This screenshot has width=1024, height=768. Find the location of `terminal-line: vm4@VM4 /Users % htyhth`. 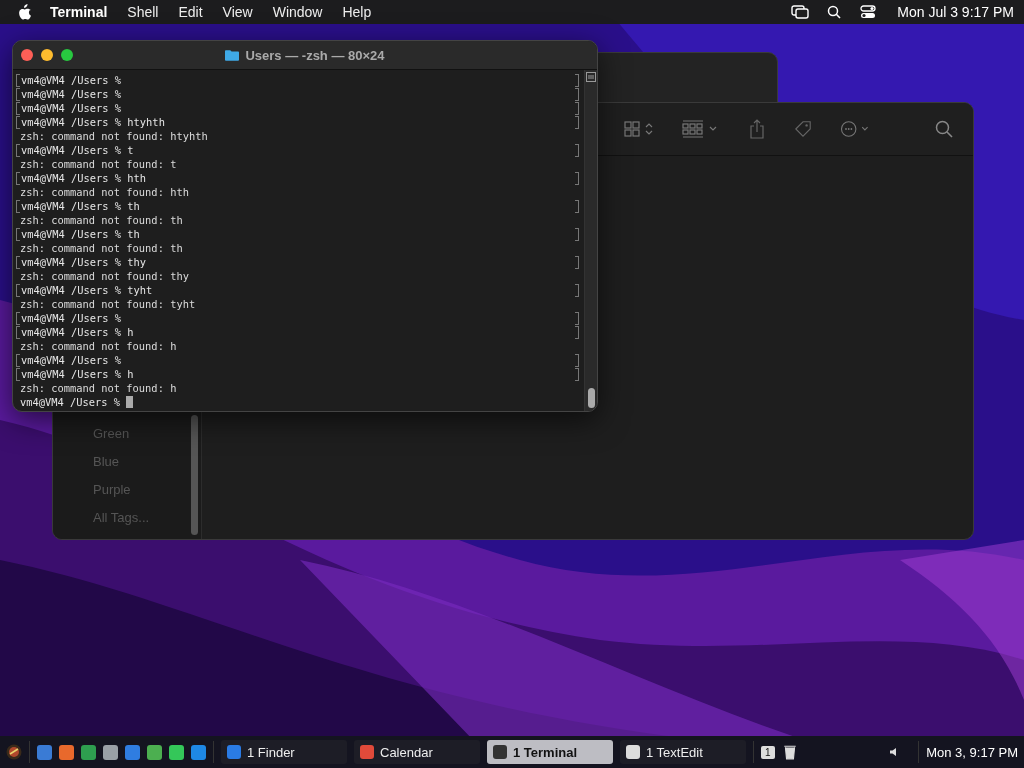

terminal-line: vm4@VM4 /Users % htyhth is located at coordinates (93, 122).